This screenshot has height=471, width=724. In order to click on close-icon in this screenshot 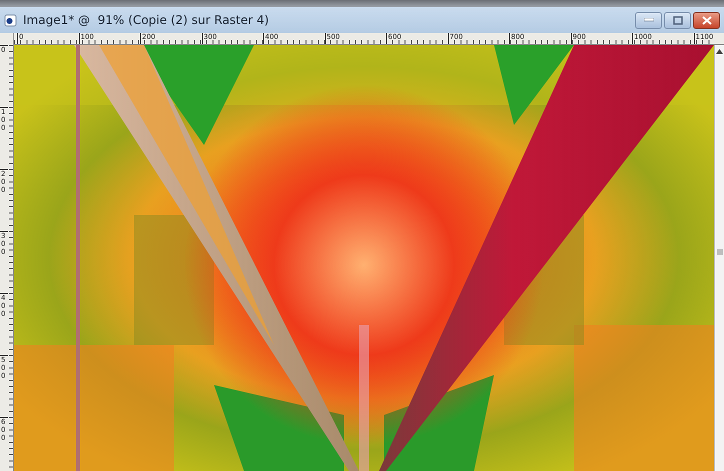, I will do `click(707, 20)`.